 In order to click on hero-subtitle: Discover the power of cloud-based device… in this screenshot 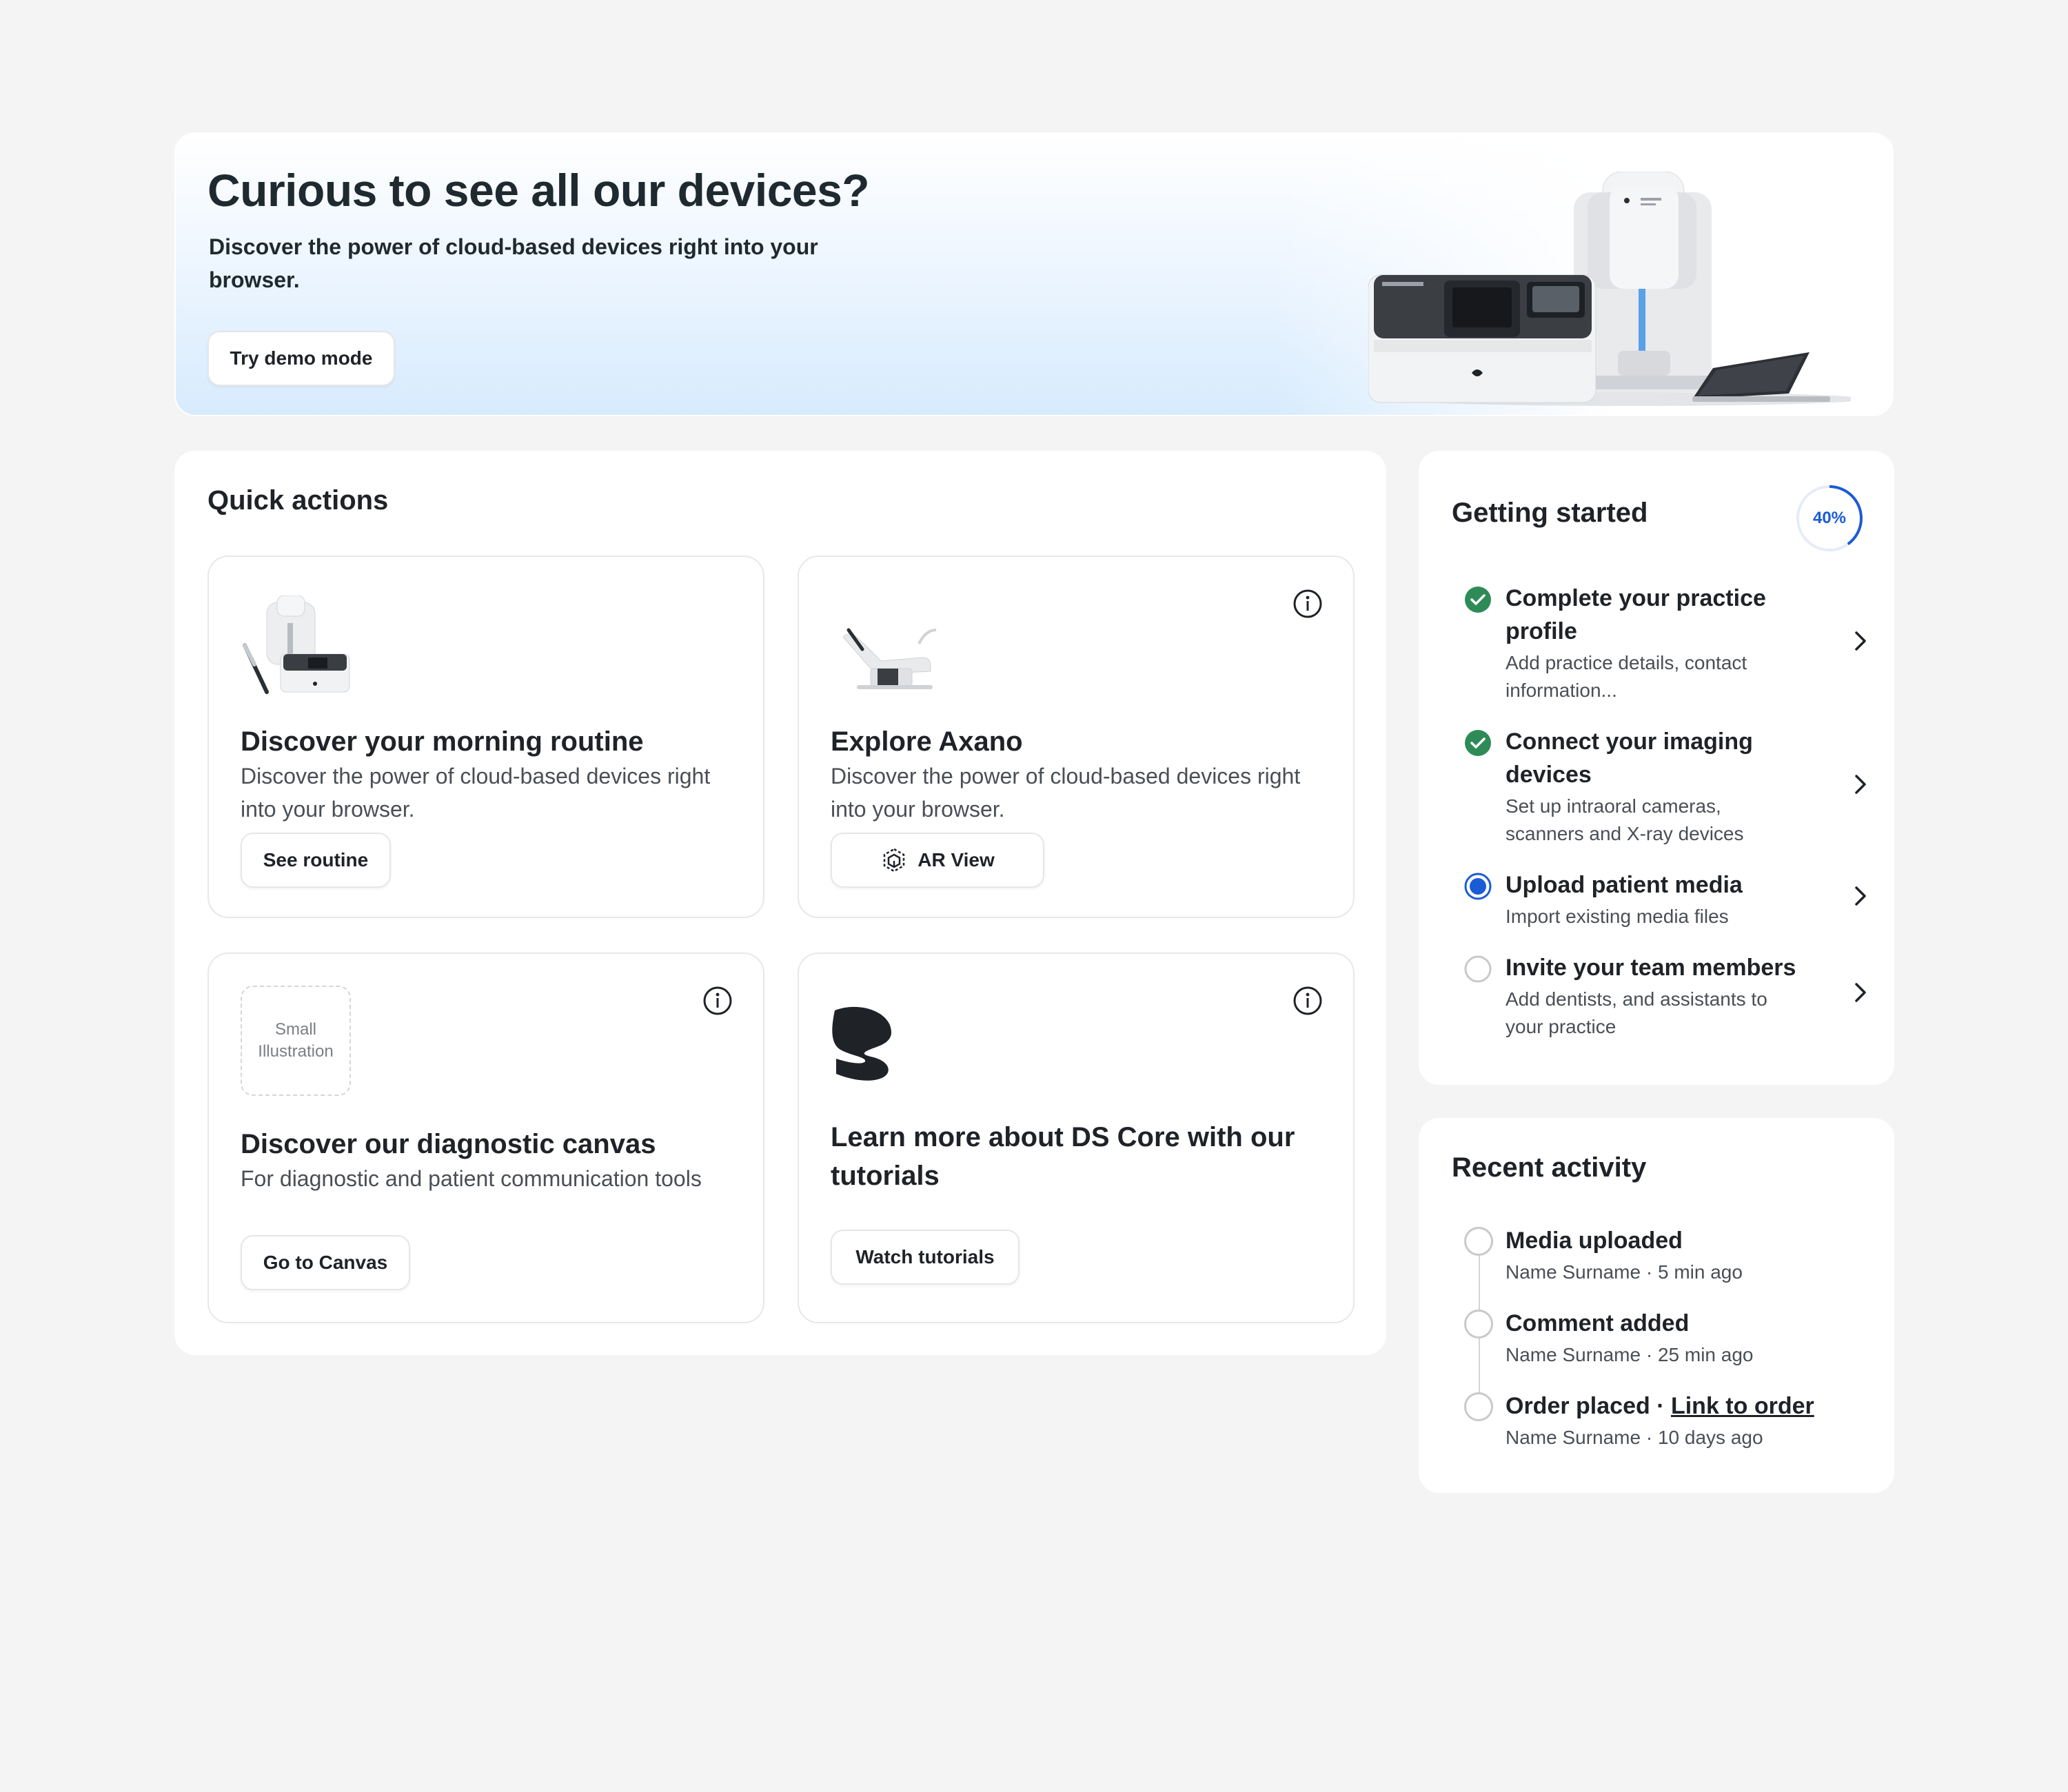, I will do `click(513, 263)`.